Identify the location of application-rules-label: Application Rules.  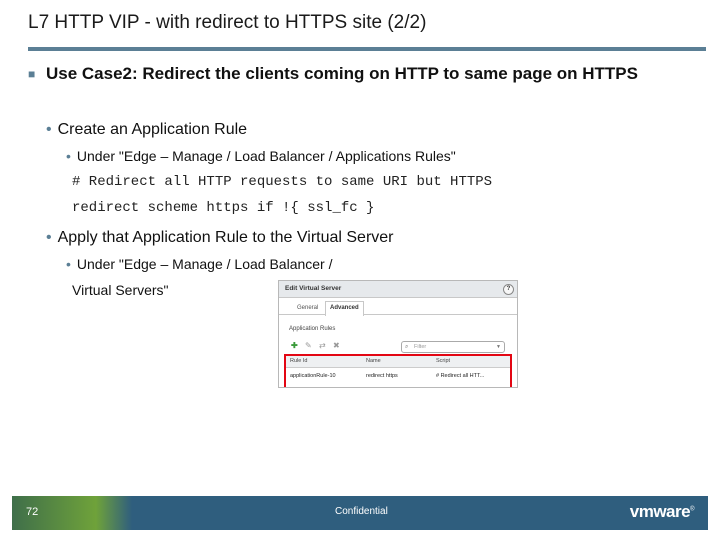
(312, 329).